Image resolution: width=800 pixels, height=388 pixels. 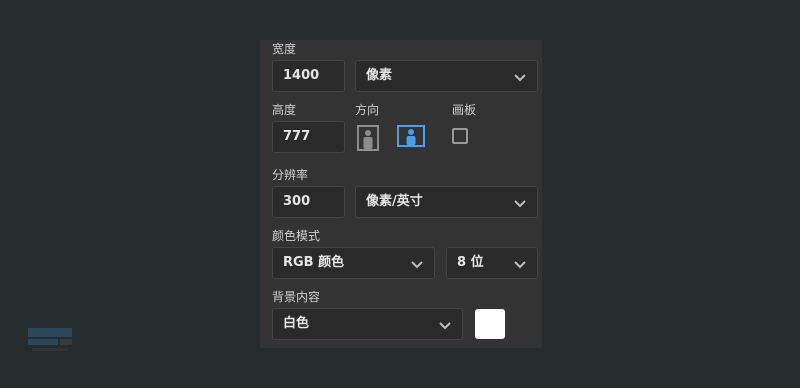 What do you see at coordinates (296, 323) in the screenshot?
I see `background-value: 白色` at bounding box center [296, 323].